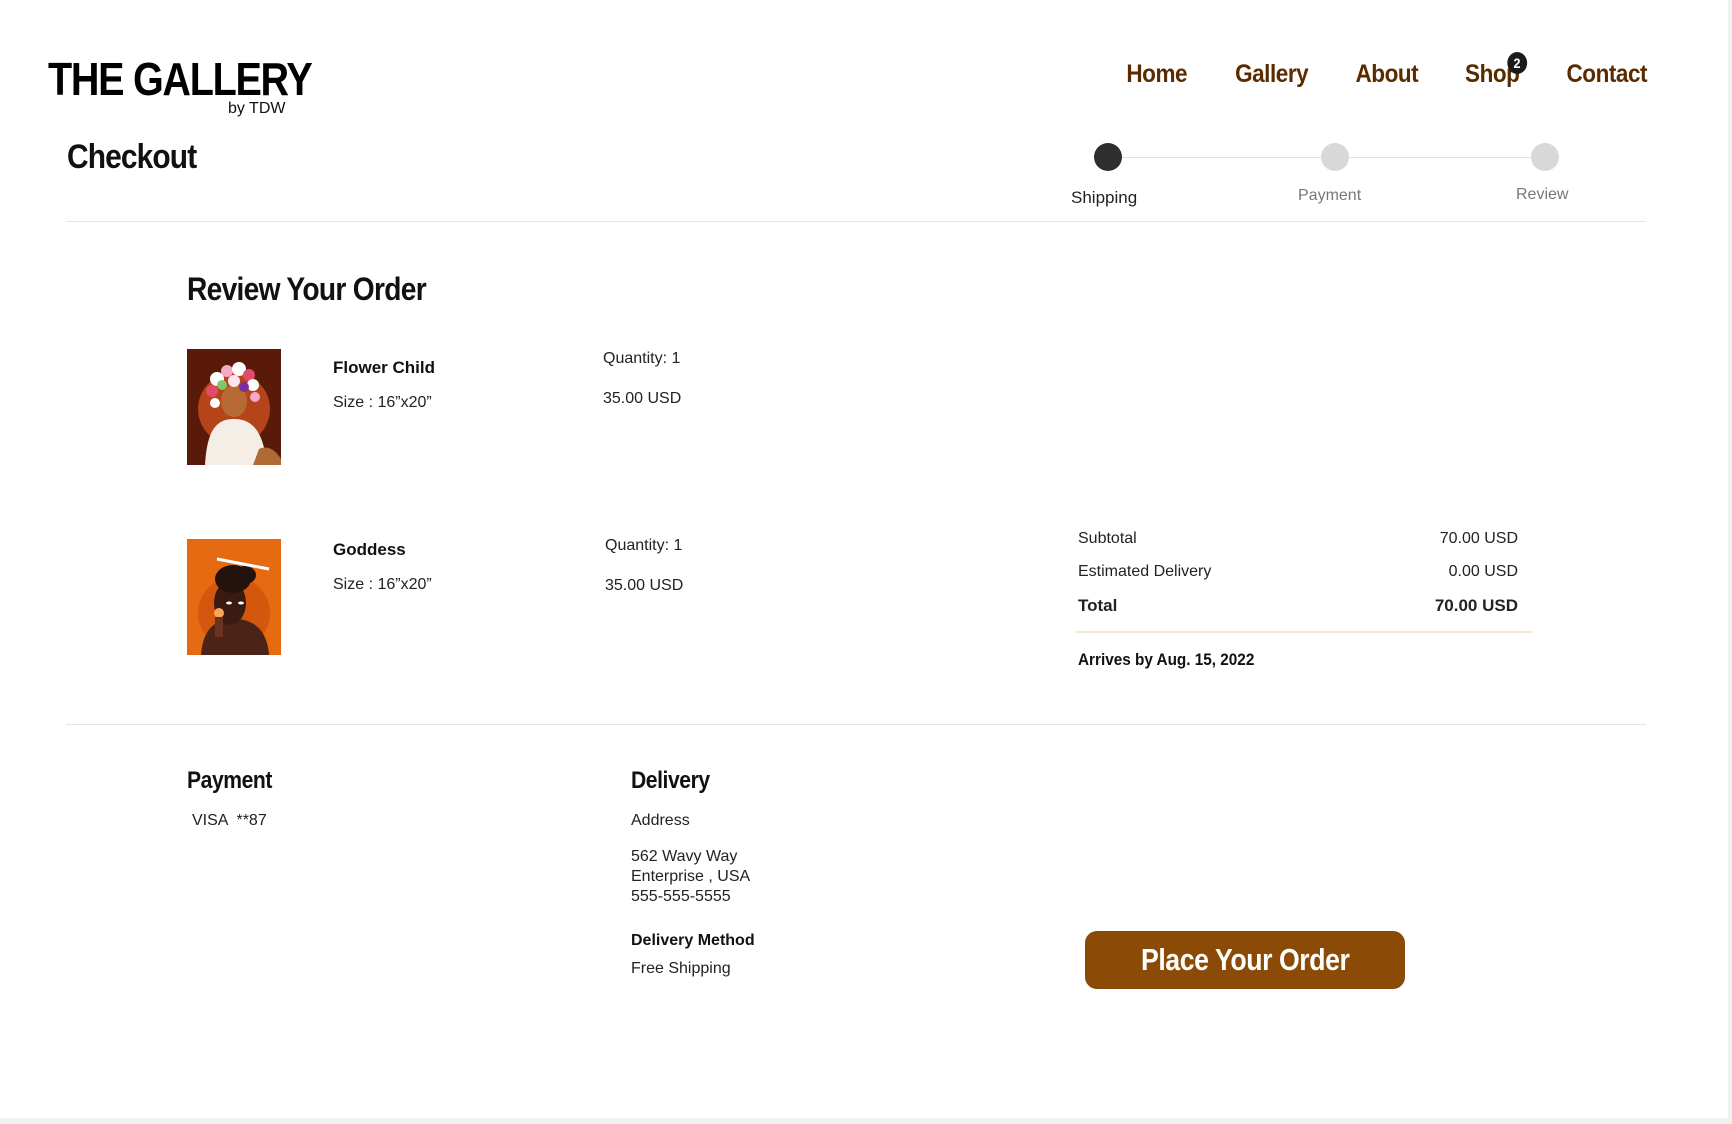 The height and width of the screenshot is (1124, 1732). I want to click on item-name: Goddess, so click(369, 549).